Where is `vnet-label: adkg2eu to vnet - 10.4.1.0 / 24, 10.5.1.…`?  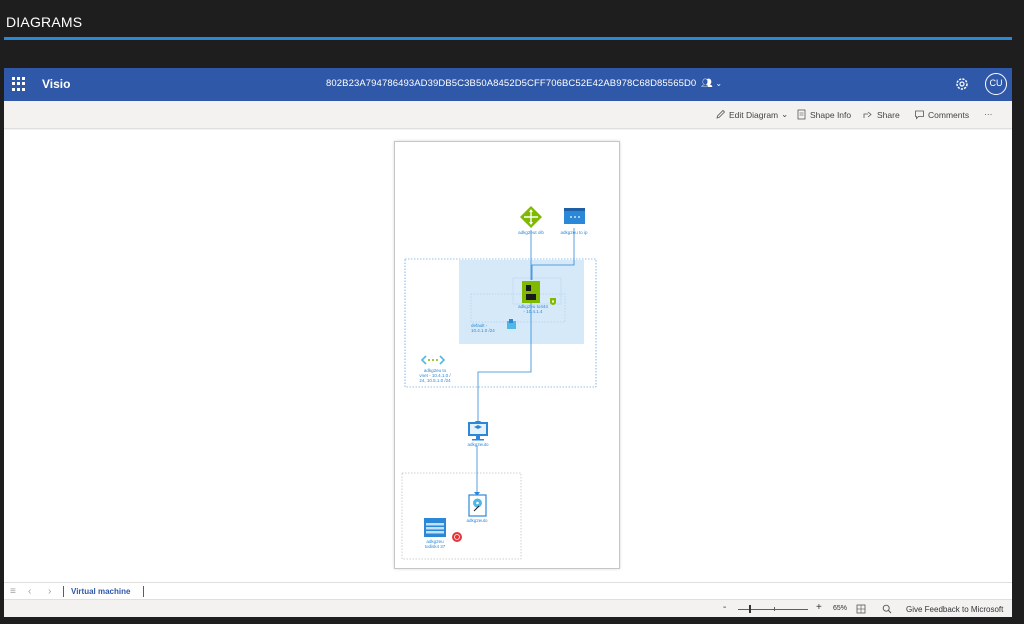
vnet-label: adkg2eu to vnet - 10.4.1.0 / 24, 10.5.1.… is located at coordinates (435, 375).